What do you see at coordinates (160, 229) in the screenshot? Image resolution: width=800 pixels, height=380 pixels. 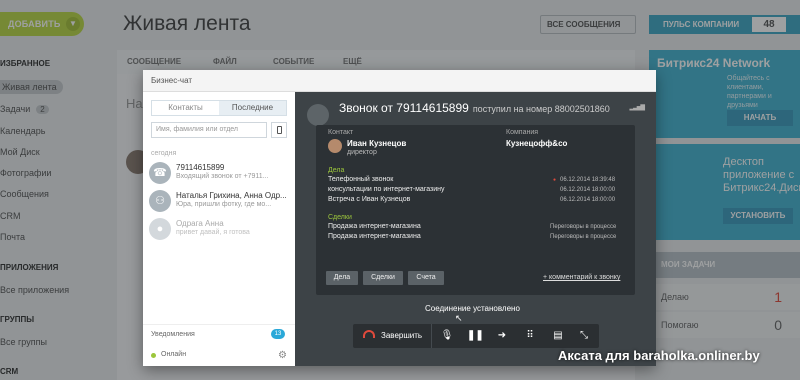 I see `user-icon: ●` at bounding box center [160, 229].